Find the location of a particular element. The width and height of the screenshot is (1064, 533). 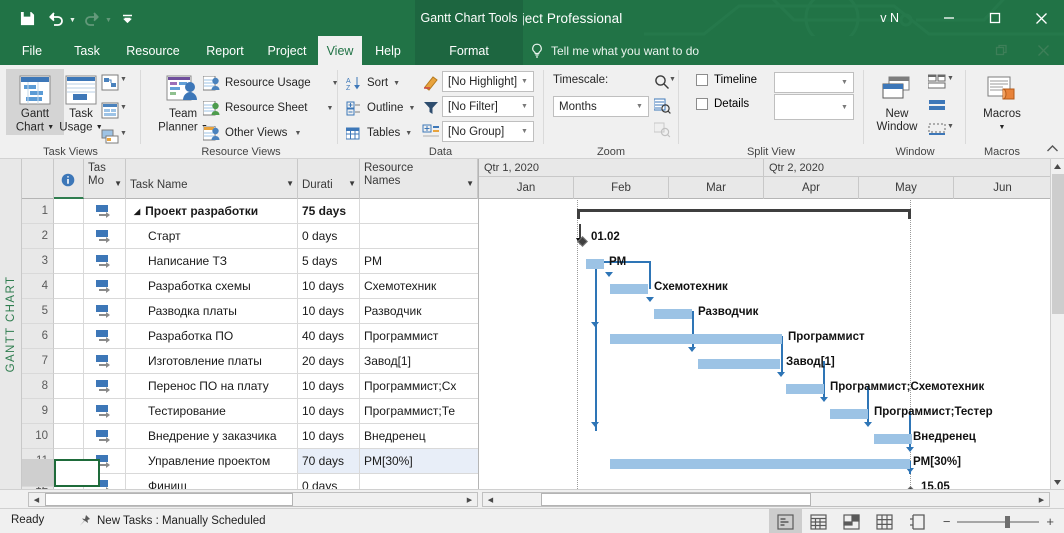

row-number: 9 is located at coordinates (38, 411).